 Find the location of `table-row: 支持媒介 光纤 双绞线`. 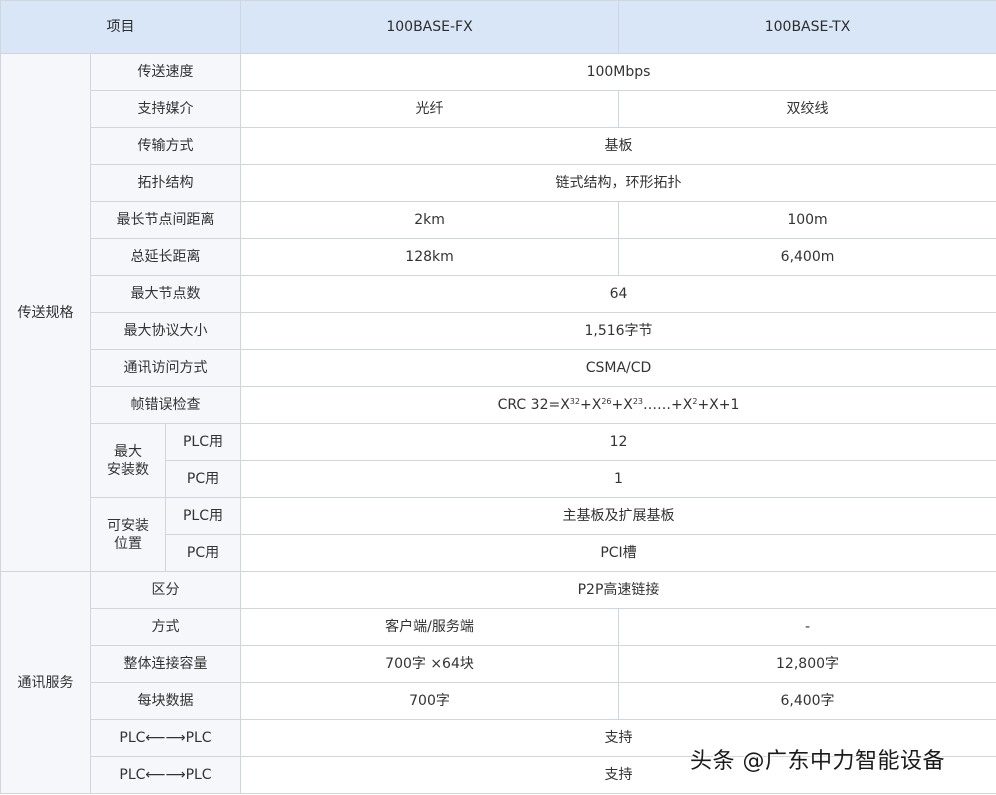

table-row: 支持媒介 光纤 双绞线 is located at coordinates (498, 109).